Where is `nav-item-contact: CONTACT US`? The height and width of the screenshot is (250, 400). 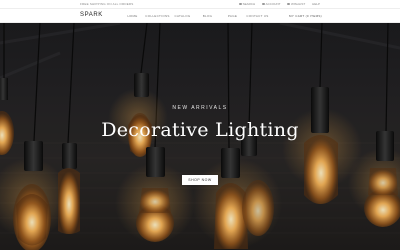
nav-item-contact: CONTACT US is located at coordinates (257, 16).